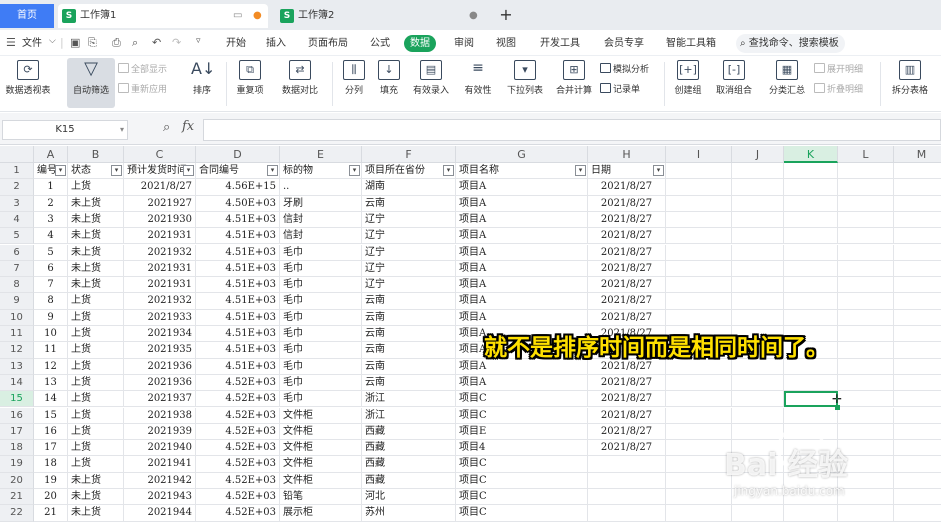  What do you see at coordinates (160, 480) in the screenshot?
I see `table-cell: 2021942` at bounding box center [160, 480].